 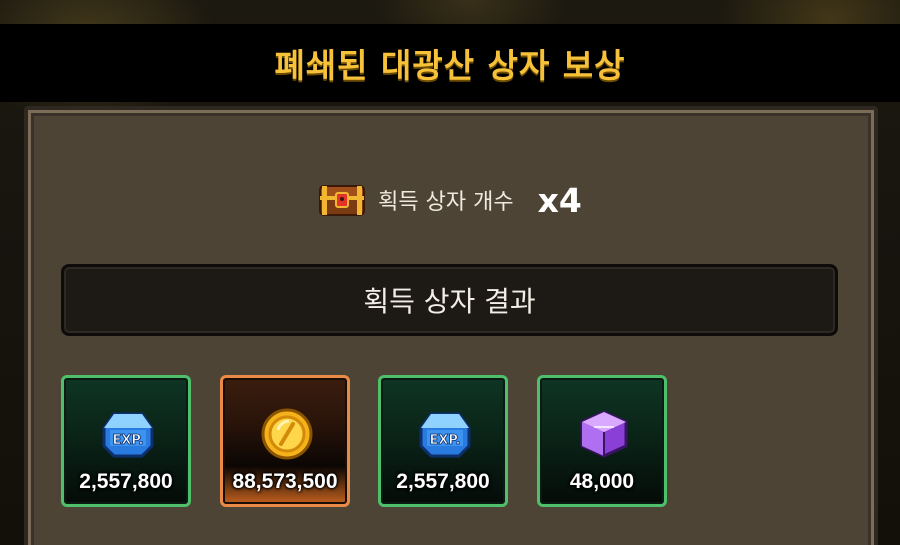 I want to click on reward-tile-gold: 88,573,500, so click(x=285, y=441).